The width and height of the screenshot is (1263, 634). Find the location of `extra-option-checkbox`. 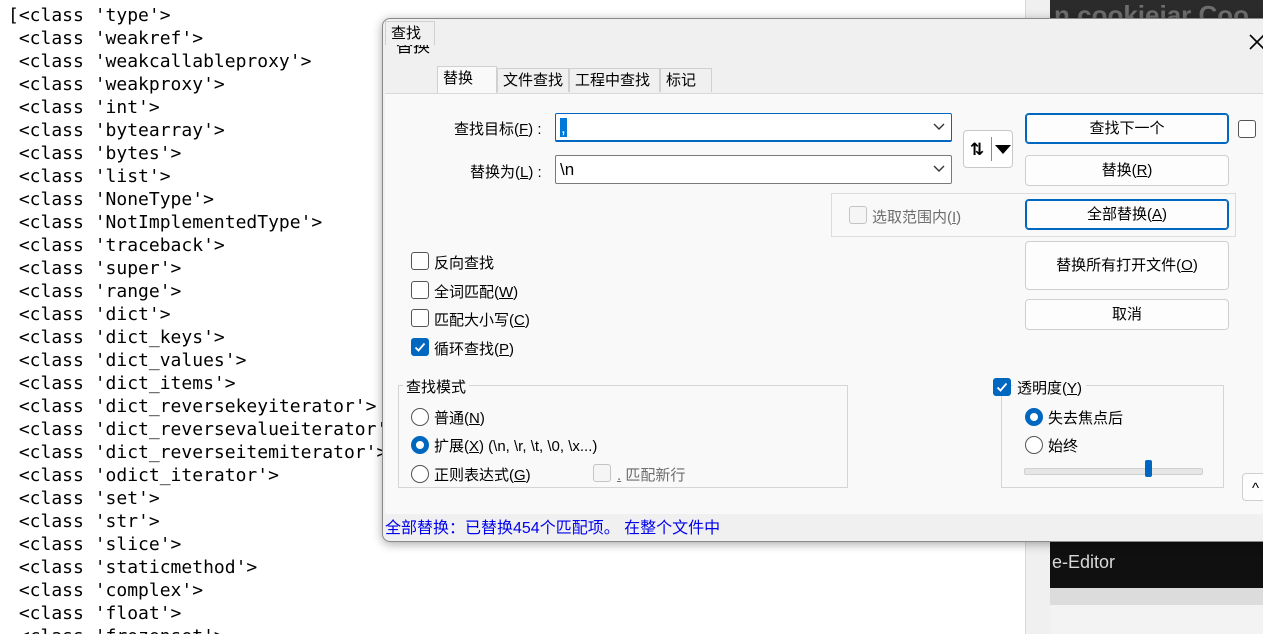

extra-option-checkbox is located at coordinates (1247, 129).